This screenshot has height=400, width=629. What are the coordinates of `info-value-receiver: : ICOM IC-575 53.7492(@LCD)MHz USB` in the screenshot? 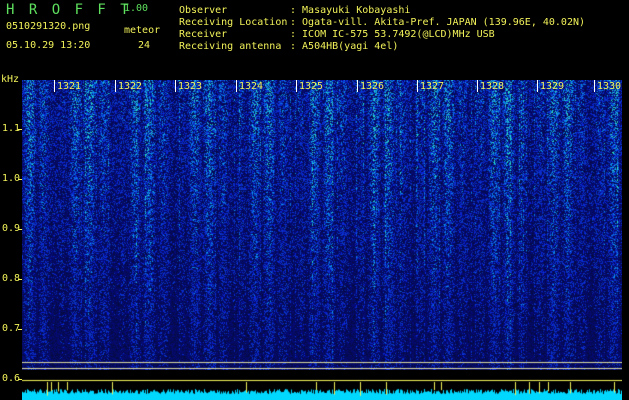 It's located at (392, 34).